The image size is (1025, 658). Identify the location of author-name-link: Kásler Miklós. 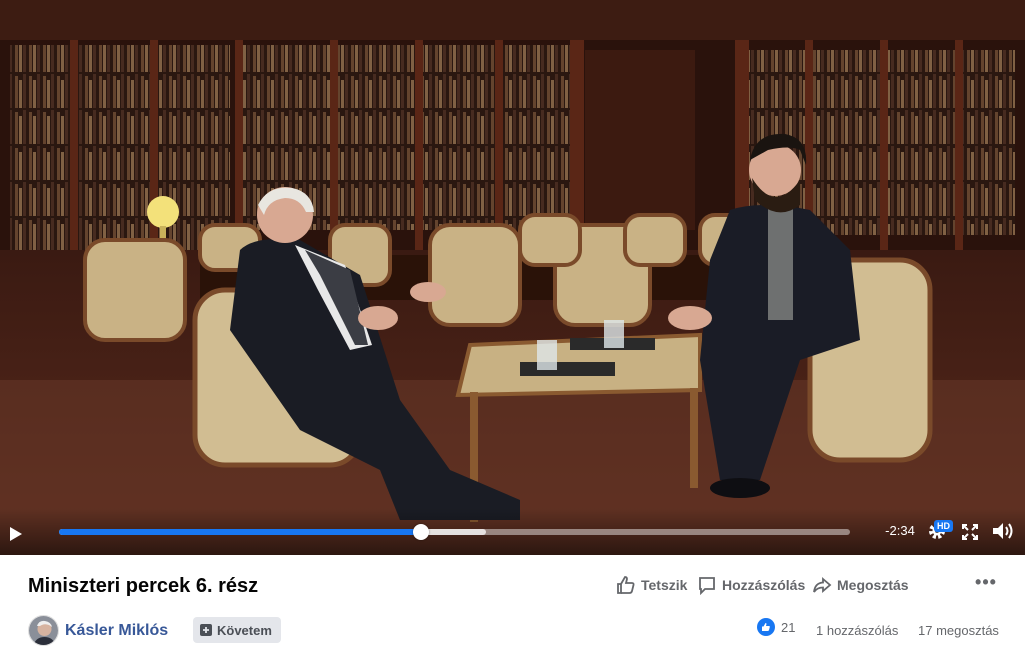
(116, 631).